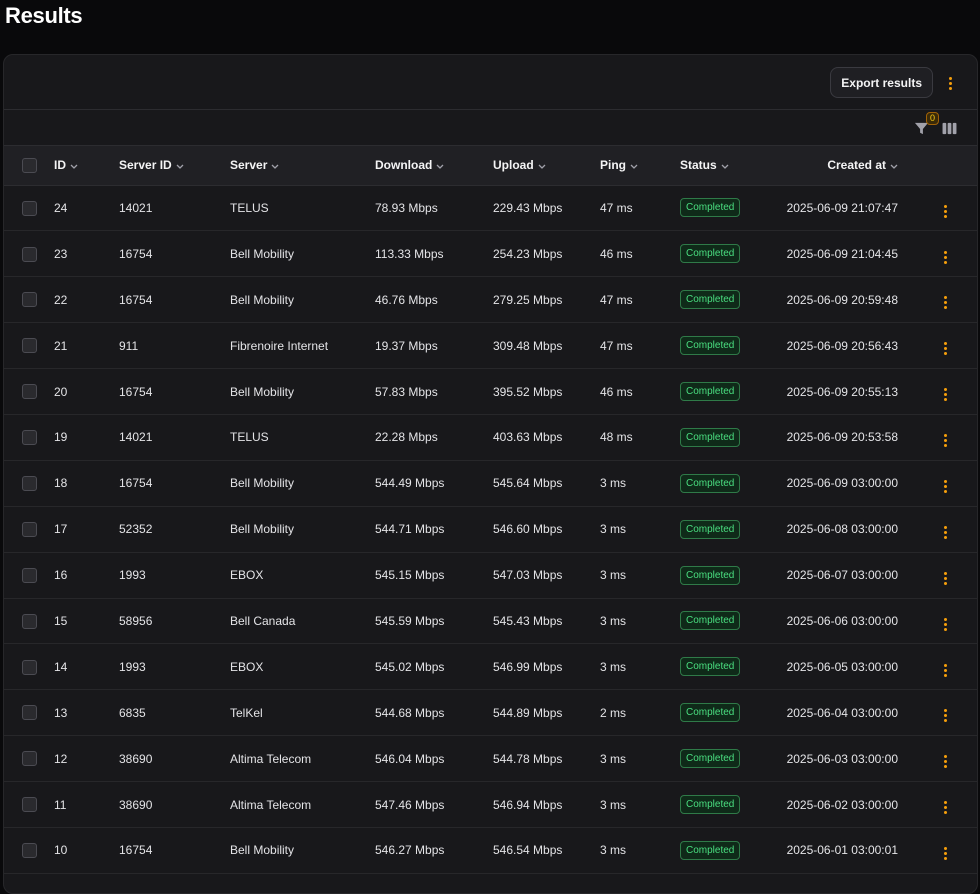  Describe the element at coordinates (842, 391) in the screenshot. I see `cell-created-at: 2025-06-09 20:55:13` at that location.